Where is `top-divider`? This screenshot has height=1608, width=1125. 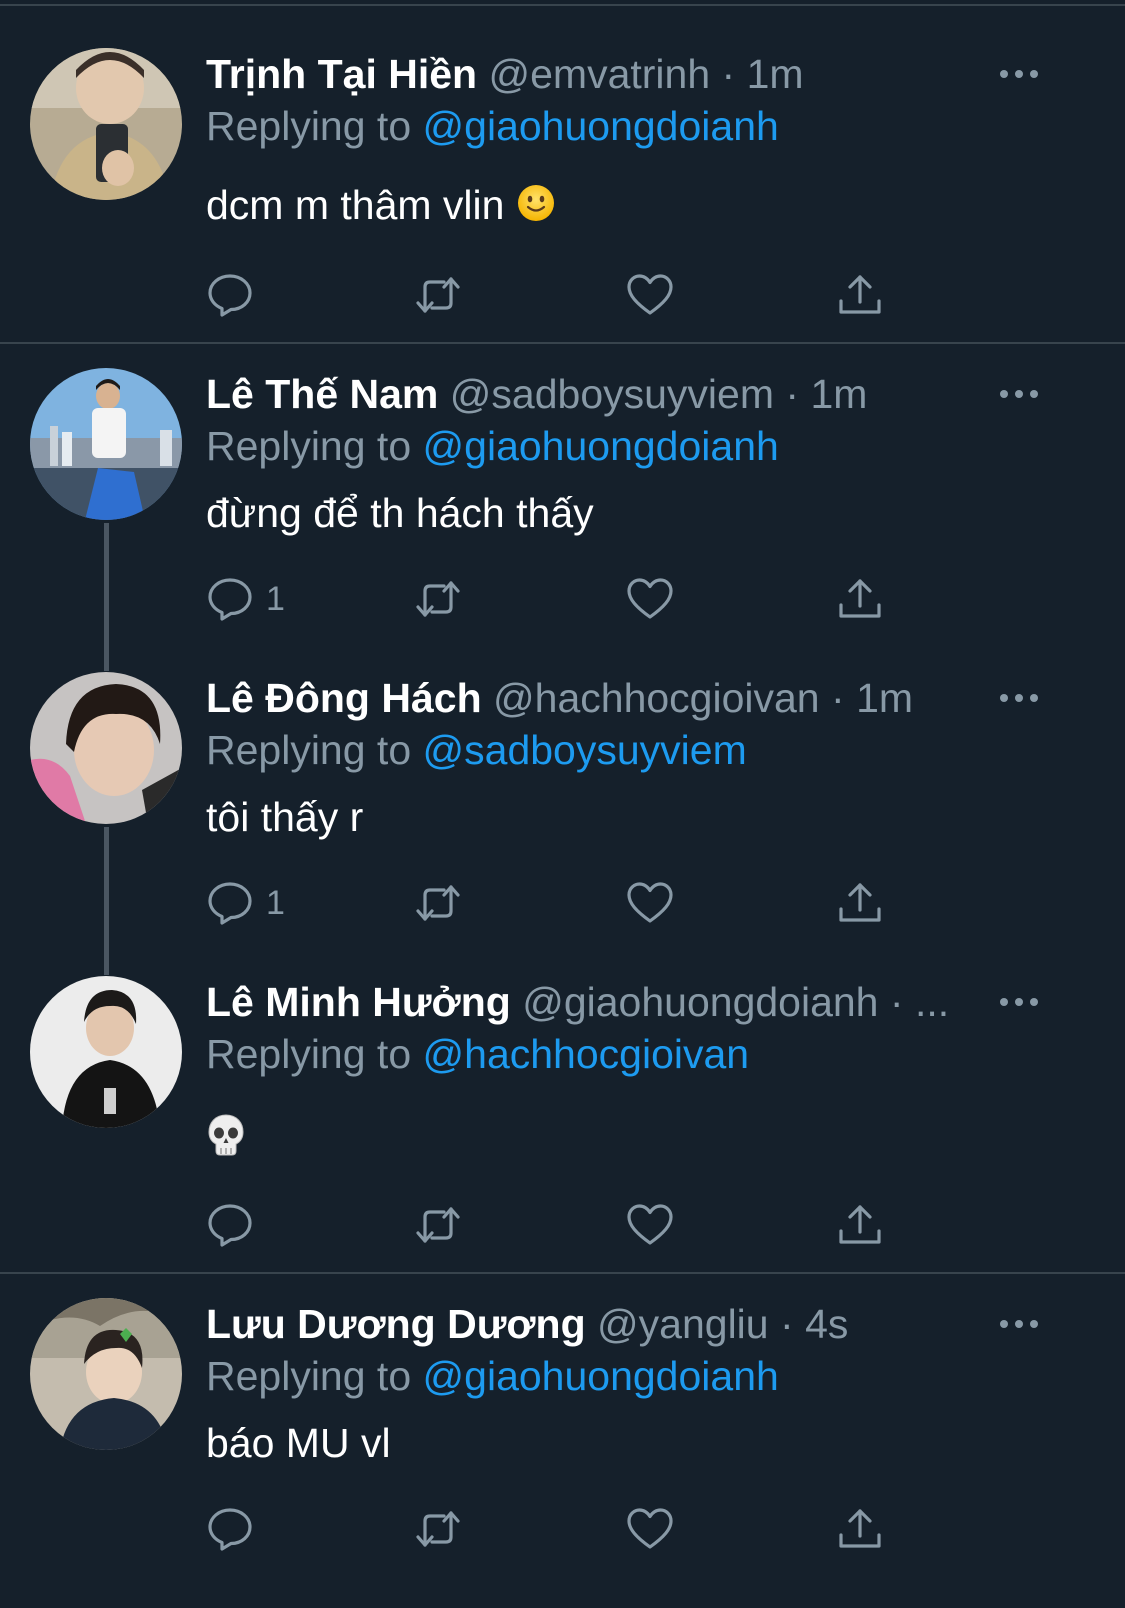 top-divider is located at coordinates (562, 5).